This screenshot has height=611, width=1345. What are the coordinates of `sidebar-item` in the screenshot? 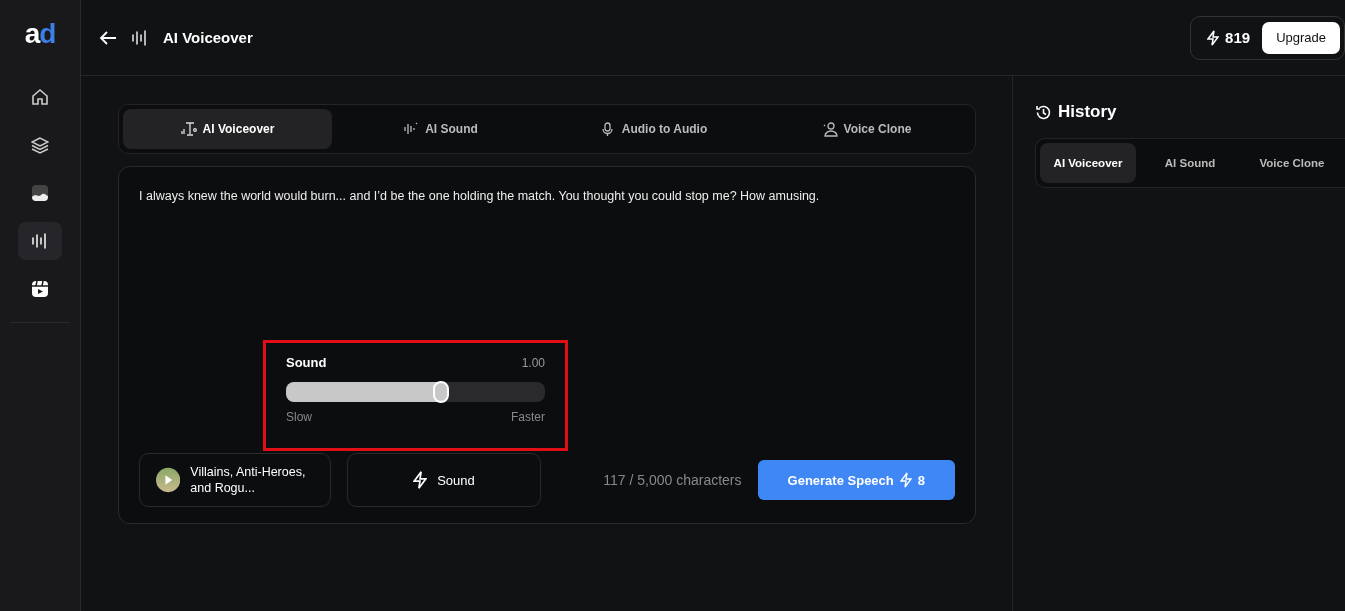 It's located at (40, 241).